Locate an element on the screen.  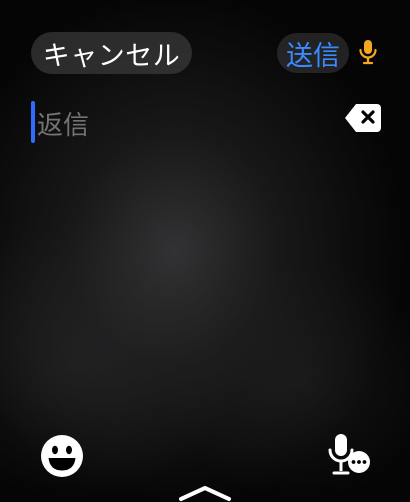
chevron-up-icon is located at coordinates (205, 493).